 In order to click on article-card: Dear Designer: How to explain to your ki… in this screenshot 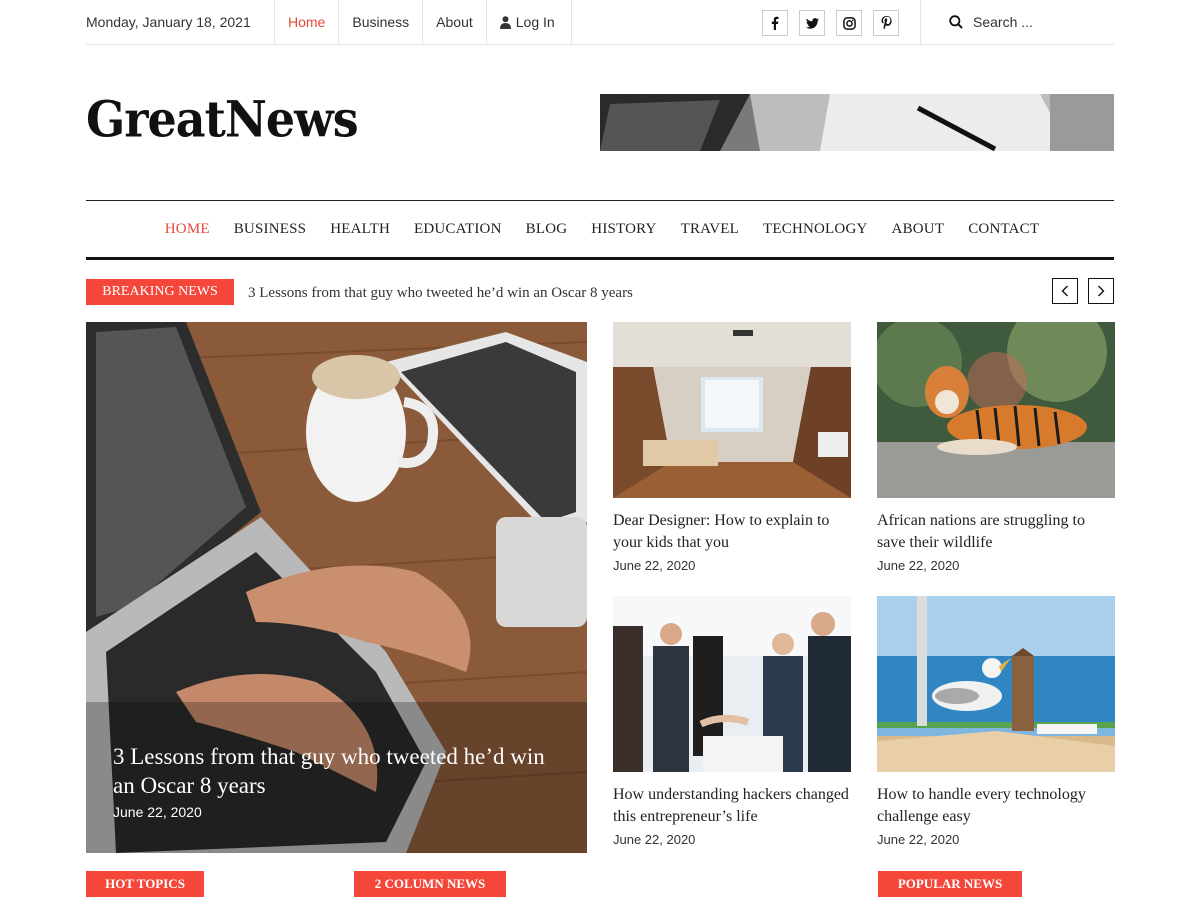, I will do `click(732, 447)`.